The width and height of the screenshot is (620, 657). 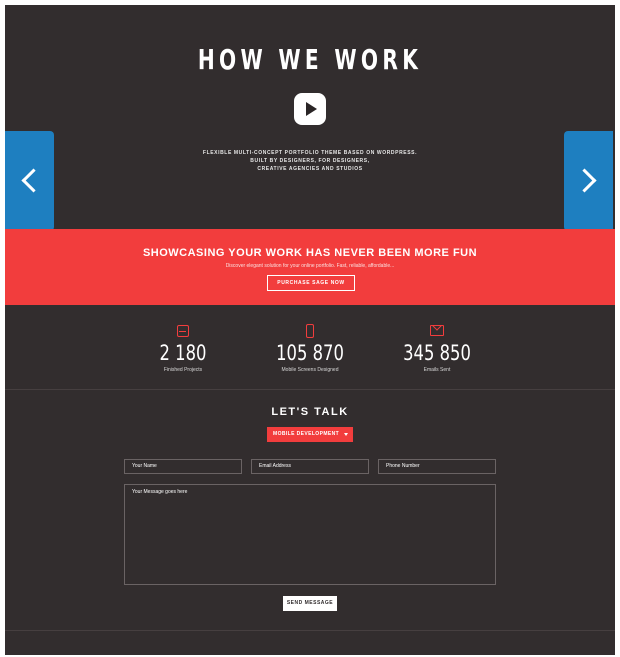 I want to click on stat-mobile-screens: 105 870 Mobile Screens Designed, so click(x=310, y=348).